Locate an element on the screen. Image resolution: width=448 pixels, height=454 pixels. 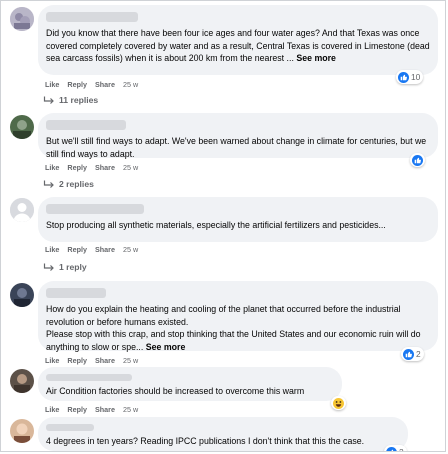
view-replies-button: 2 replies is located at coordinates (68, 184).